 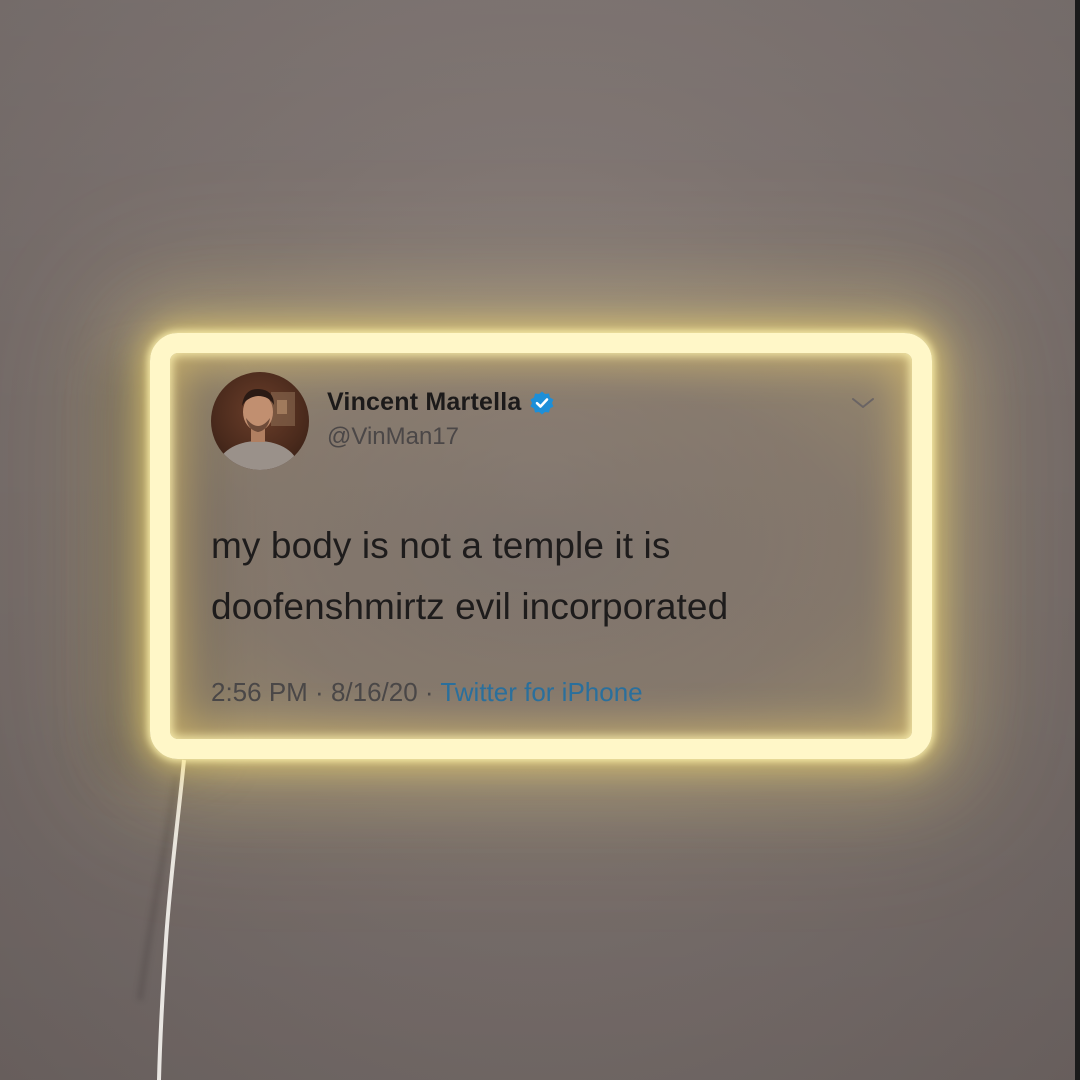 I want to click on author-row: Vincent Martella, so click(x=441, y=402).